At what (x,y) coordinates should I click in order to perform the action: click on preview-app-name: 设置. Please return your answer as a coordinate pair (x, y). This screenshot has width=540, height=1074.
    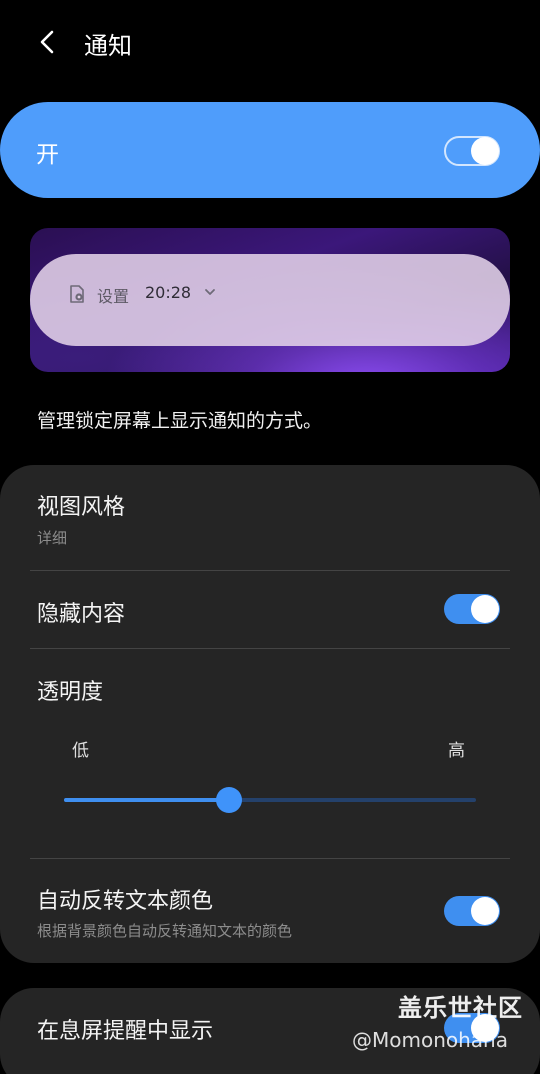
    Looking at the image, I should click on (113, 296).